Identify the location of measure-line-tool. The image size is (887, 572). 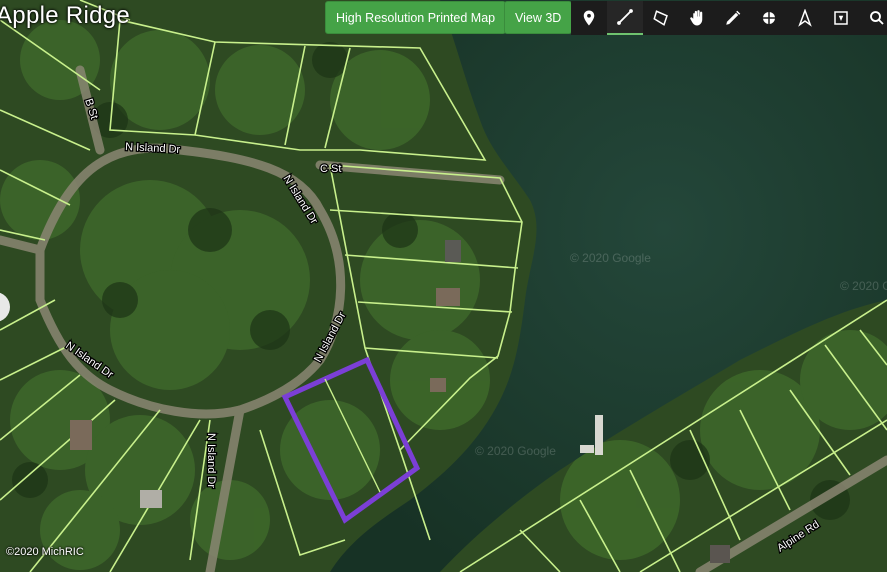
(625, 18).